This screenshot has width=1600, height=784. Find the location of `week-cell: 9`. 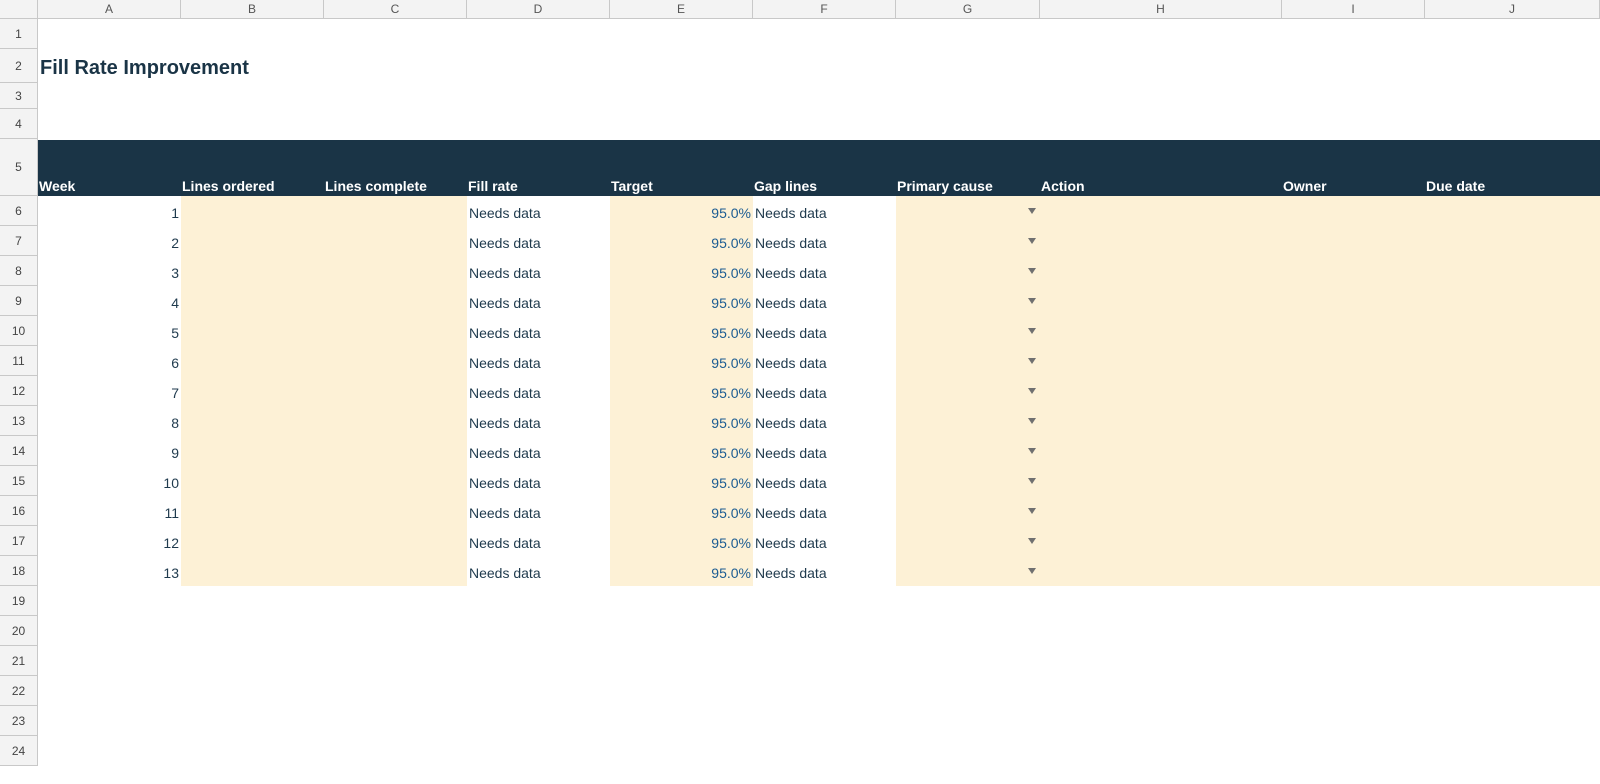

week-cell: 9 is located at coordinates (109, 451).